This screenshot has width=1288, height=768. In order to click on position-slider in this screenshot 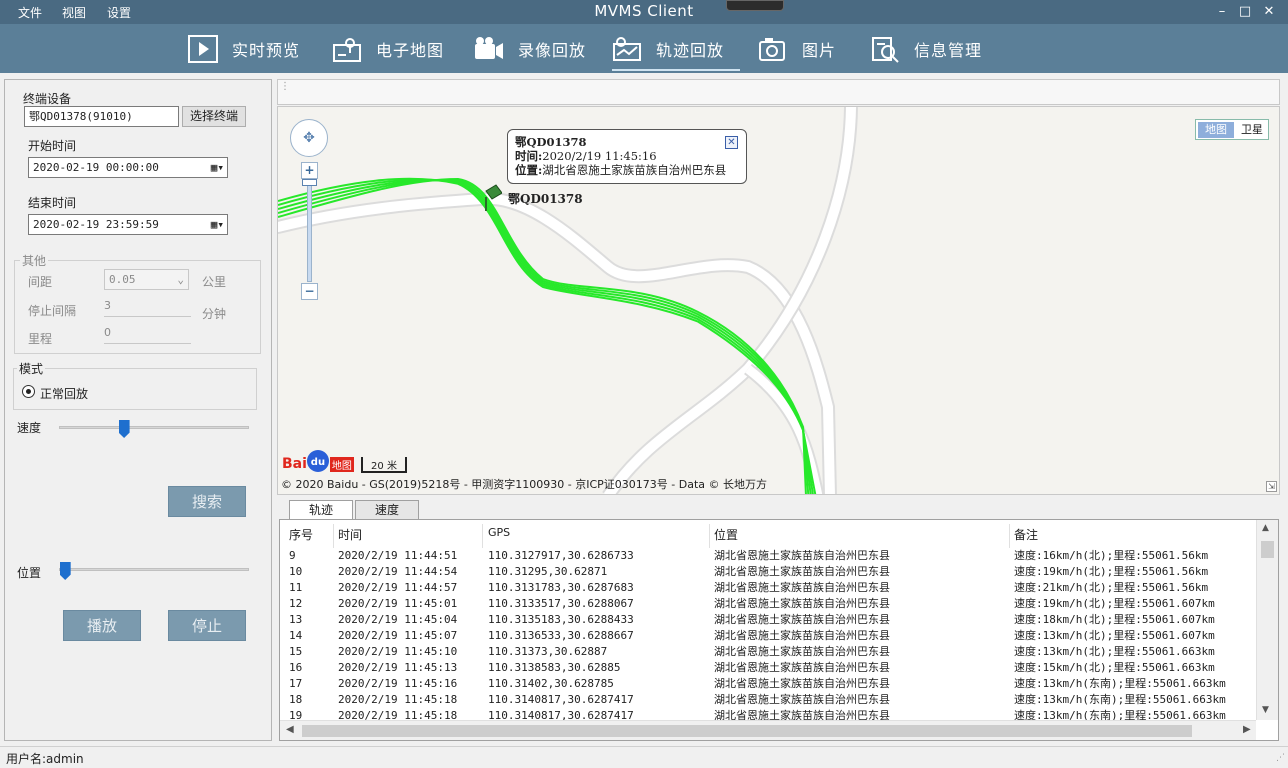, I will do `click(154, 569)`.